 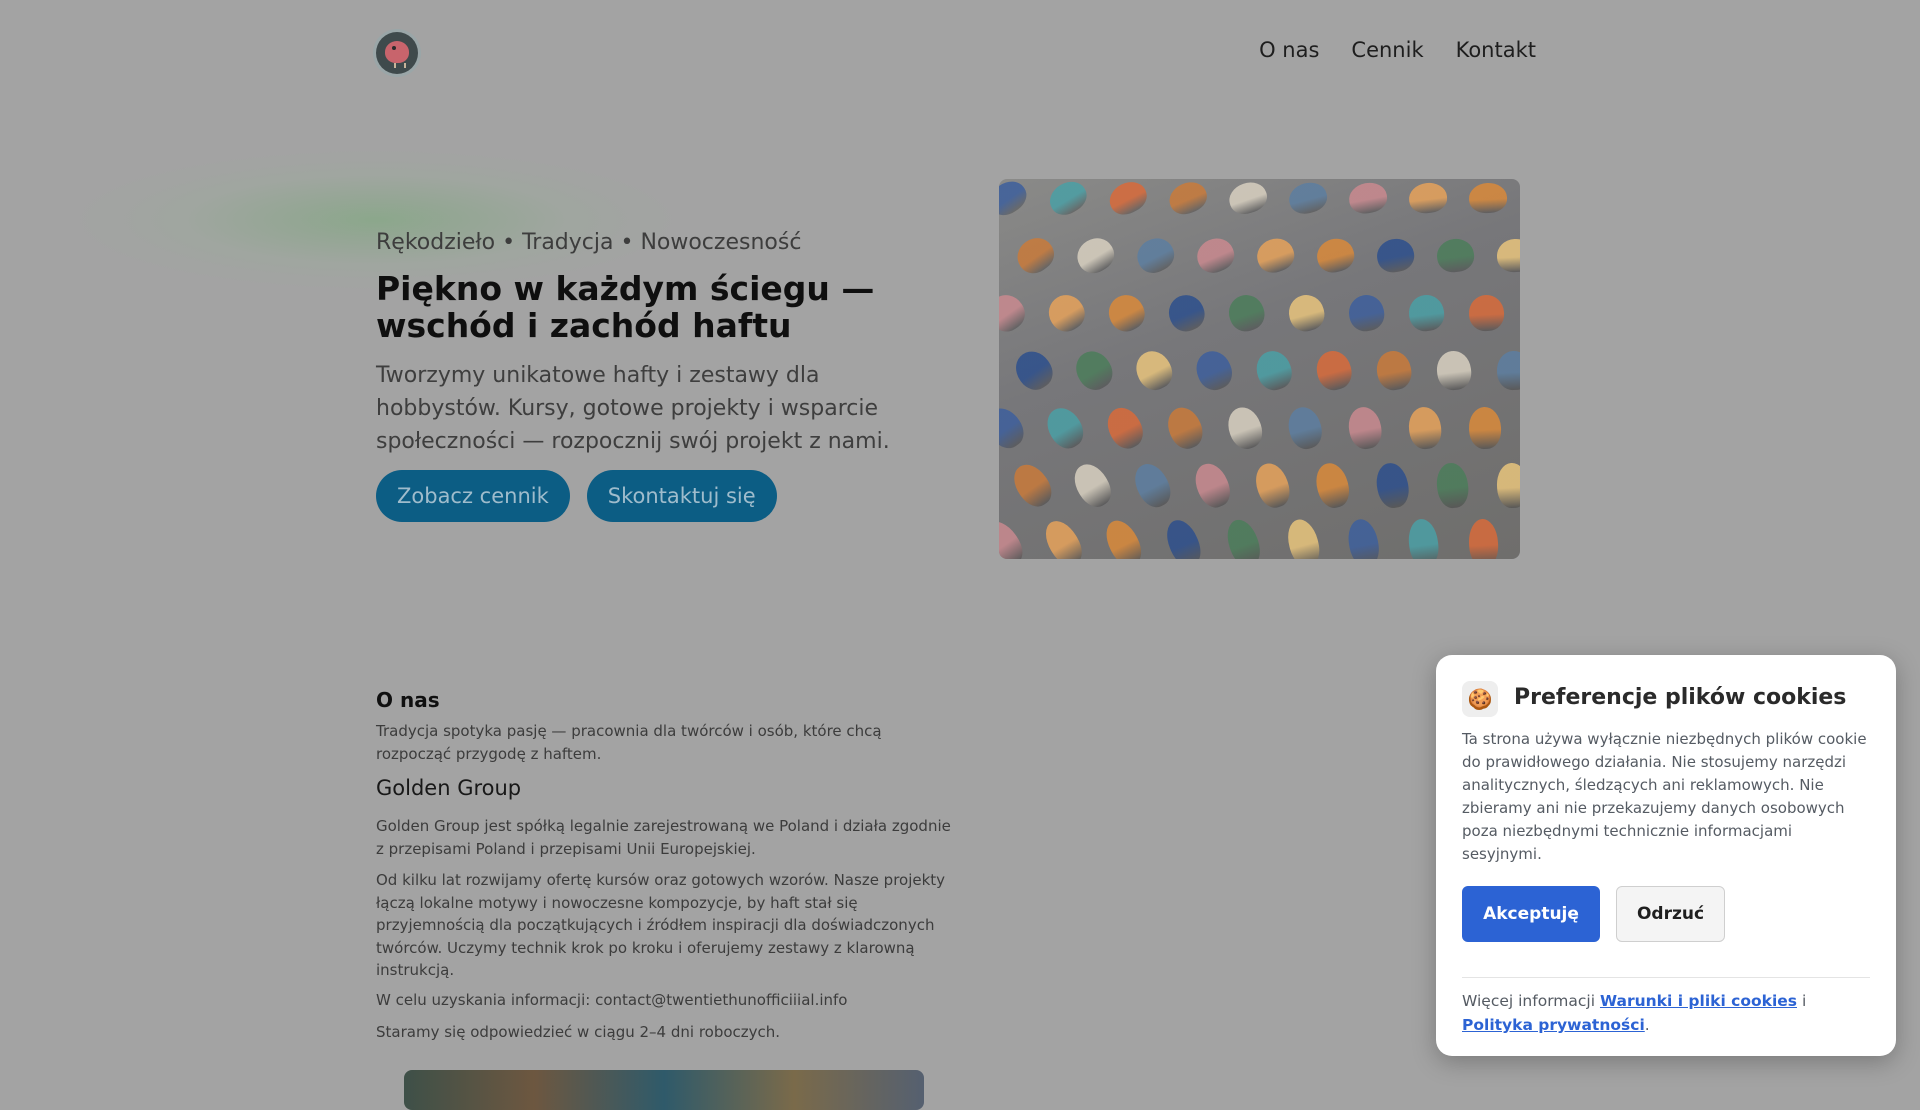 What do you see at coordinates (1529, 1001) in the screenshot?
I see `more-info-label: Więcej informacji` at bounding box center [1529, 1001].